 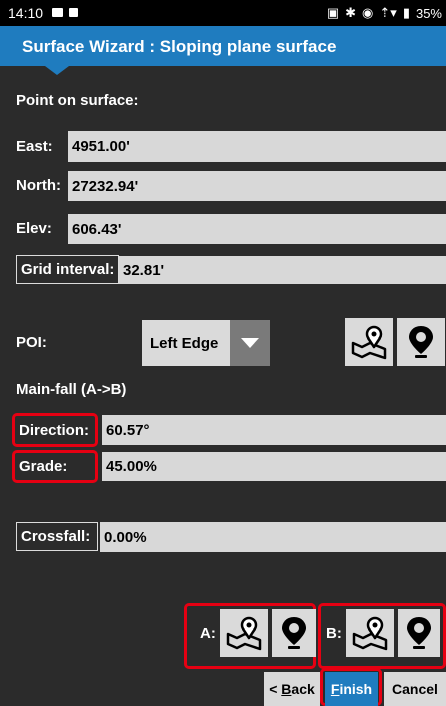 What do you see at coordinates (55, 430) in the screenshot?
I see `direction-label: Direction:` at bounding box center [55, 430].